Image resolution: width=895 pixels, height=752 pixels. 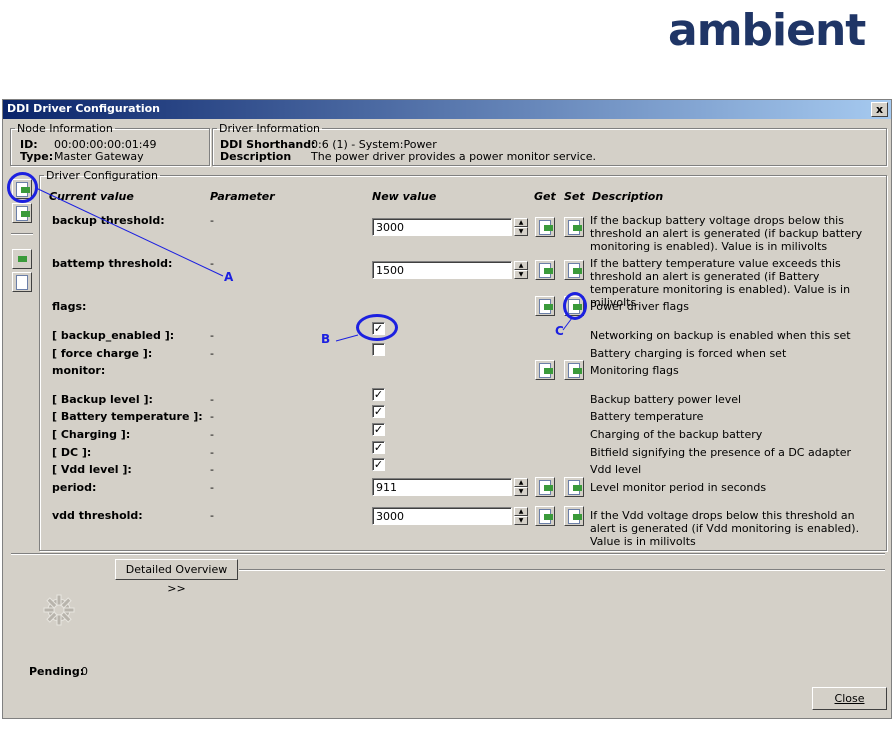 What do you see at coordinates (559, 331) in the screenshot?
I see `annotation-label-c: C` at bounding box center [559, 331].